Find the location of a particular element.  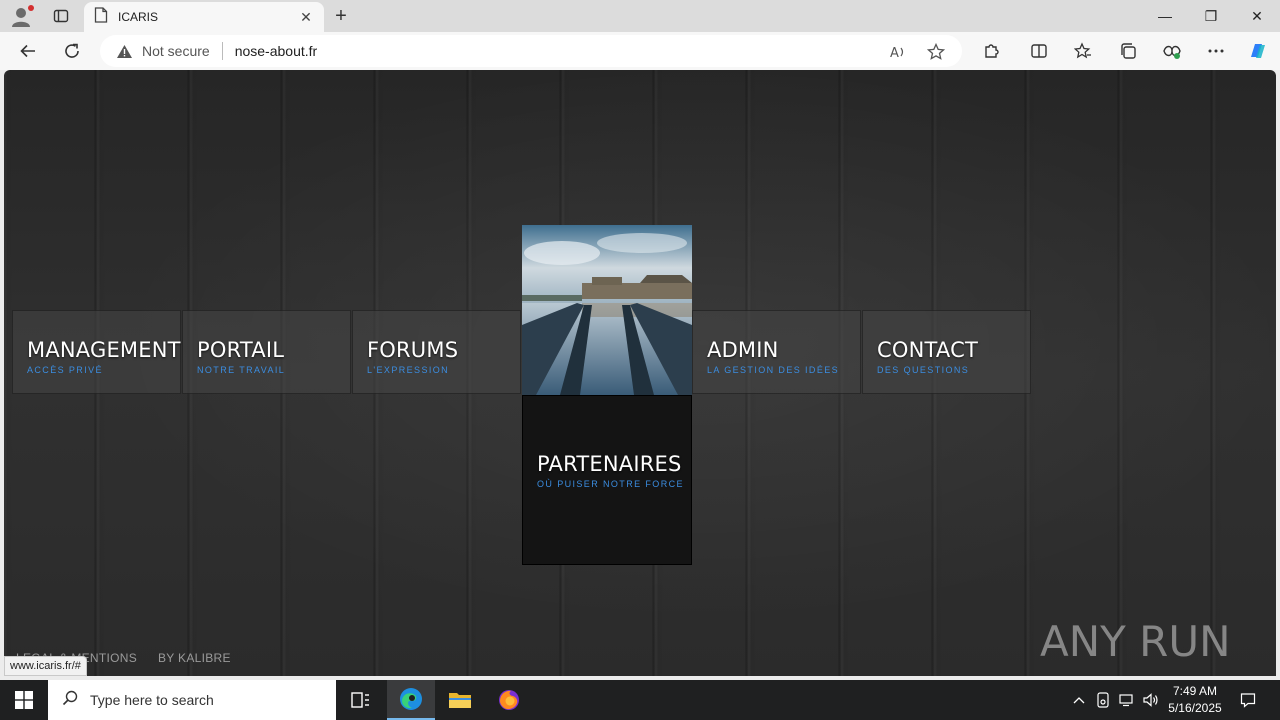

browser-tab-icaris: ICARIS ✕ is located at coordinates (204, 17).